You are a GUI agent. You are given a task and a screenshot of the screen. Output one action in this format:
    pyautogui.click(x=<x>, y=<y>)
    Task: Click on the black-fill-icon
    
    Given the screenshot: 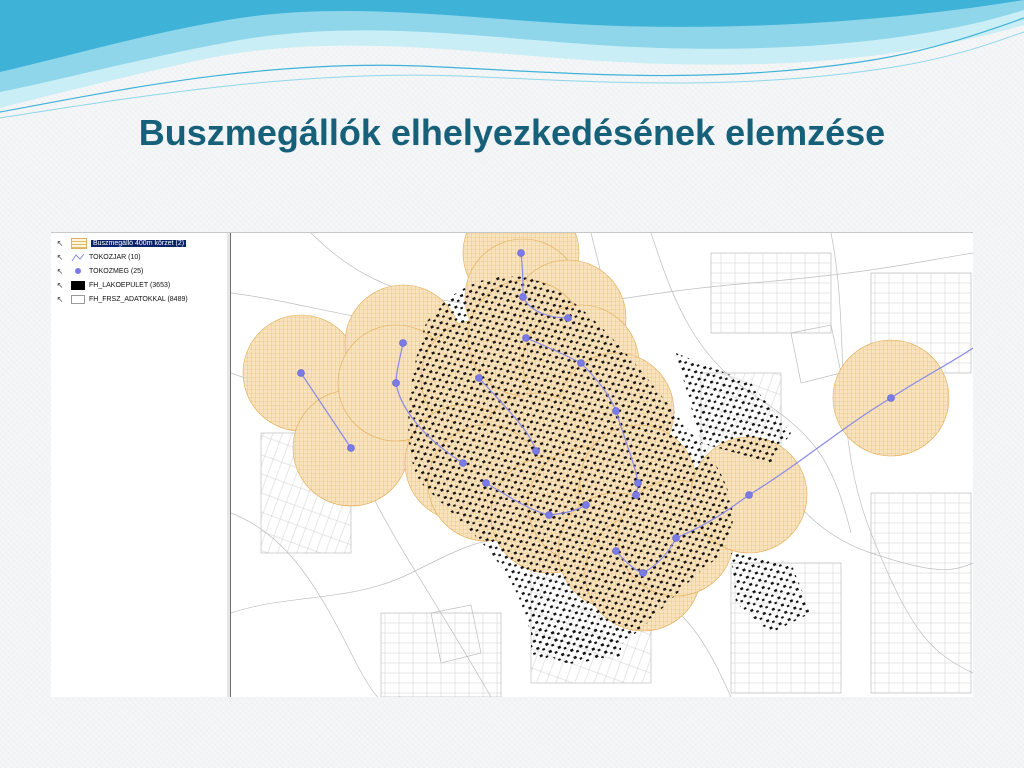 What is the action you would take?
    pyautogui.click(x=78, y=285)
    